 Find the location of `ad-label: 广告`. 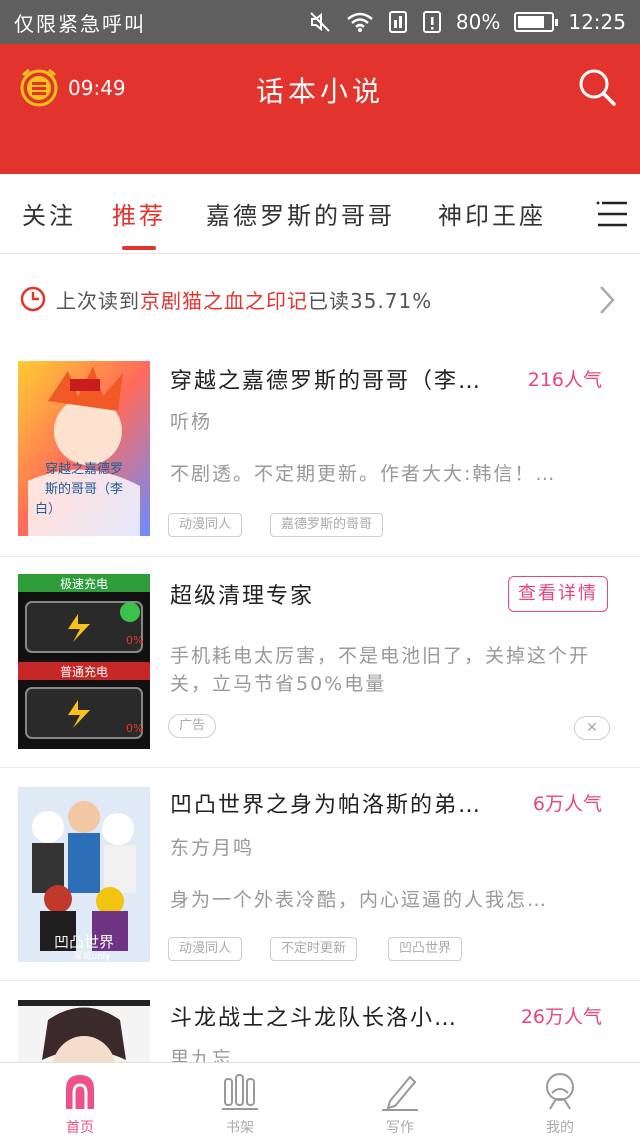

ad-label: 广告 is located at coordinates (192, 726).